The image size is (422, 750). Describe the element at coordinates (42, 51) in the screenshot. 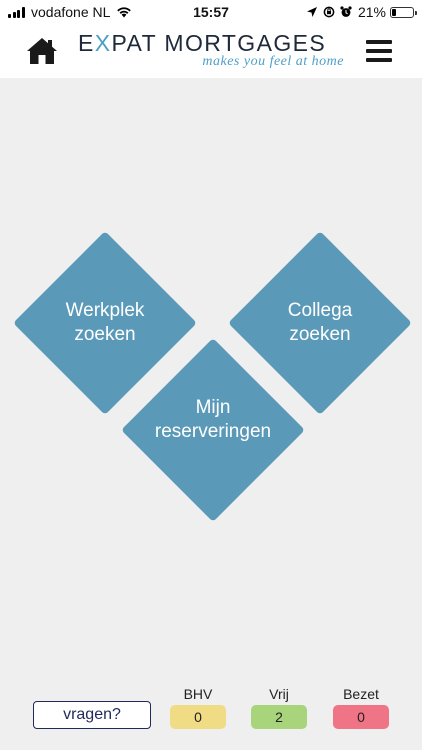

I see `home-icon` at that location.